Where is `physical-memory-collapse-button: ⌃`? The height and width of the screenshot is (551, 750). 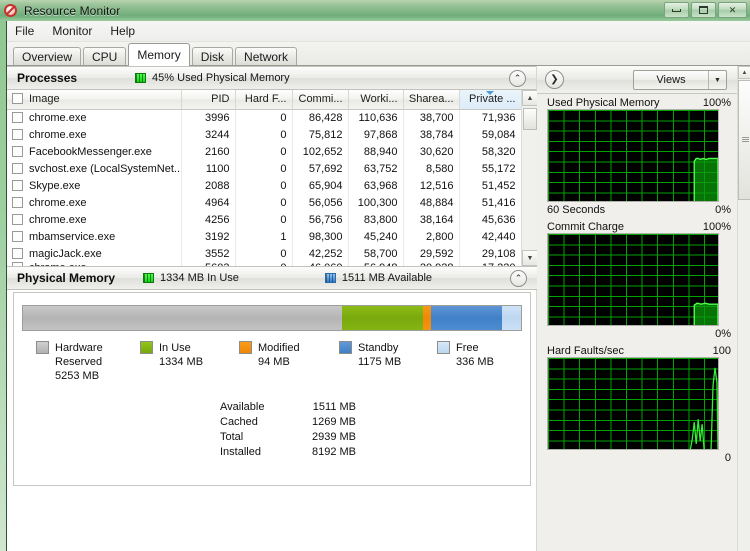
physical-memory-collapse-button: ⌃ is located at coordinates (518, 278).